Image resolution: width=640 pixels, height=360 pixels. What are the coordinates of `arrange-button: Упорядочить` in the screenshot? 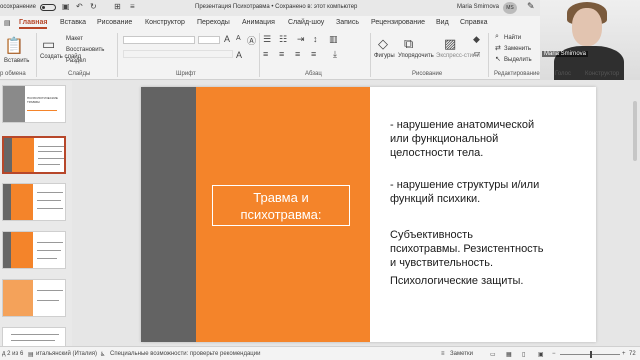 It's located at (416, 56).